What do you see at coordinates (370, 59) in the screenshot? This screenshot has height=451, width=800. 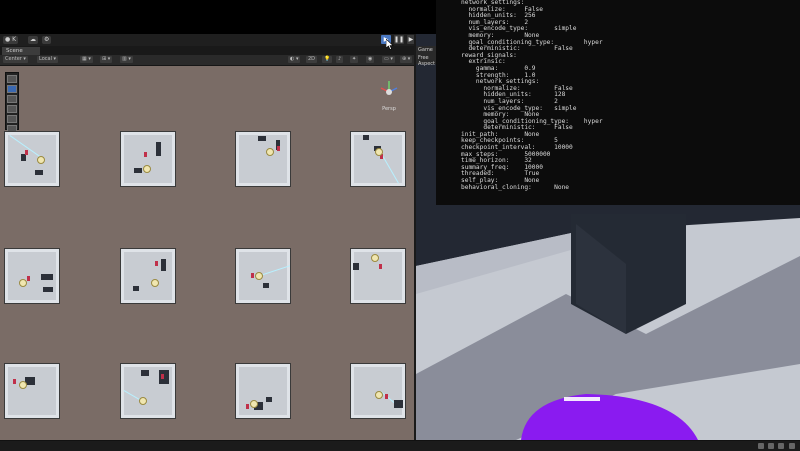 I see `hidden-objects-toggle: ◉` at bounding box center [370, 59].